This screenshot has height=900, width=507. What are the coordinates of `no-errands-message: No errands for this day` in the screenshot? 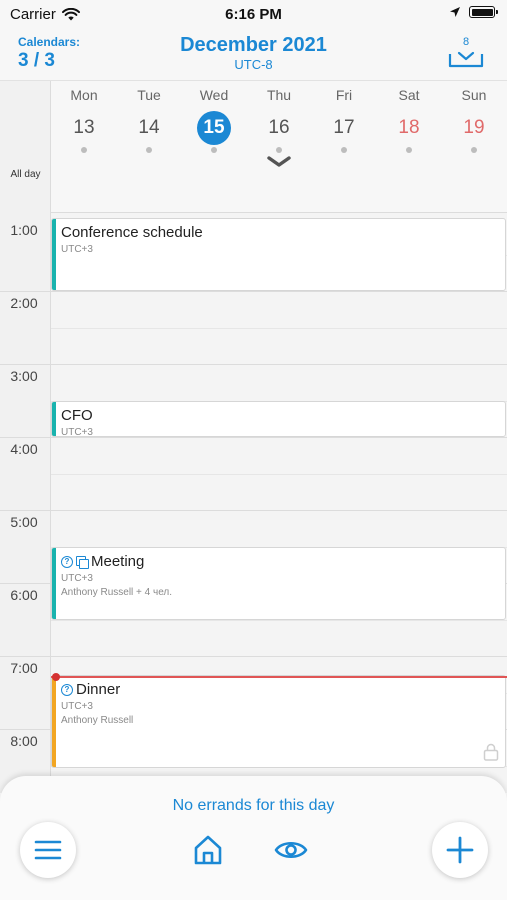 It's located at (253, 805).